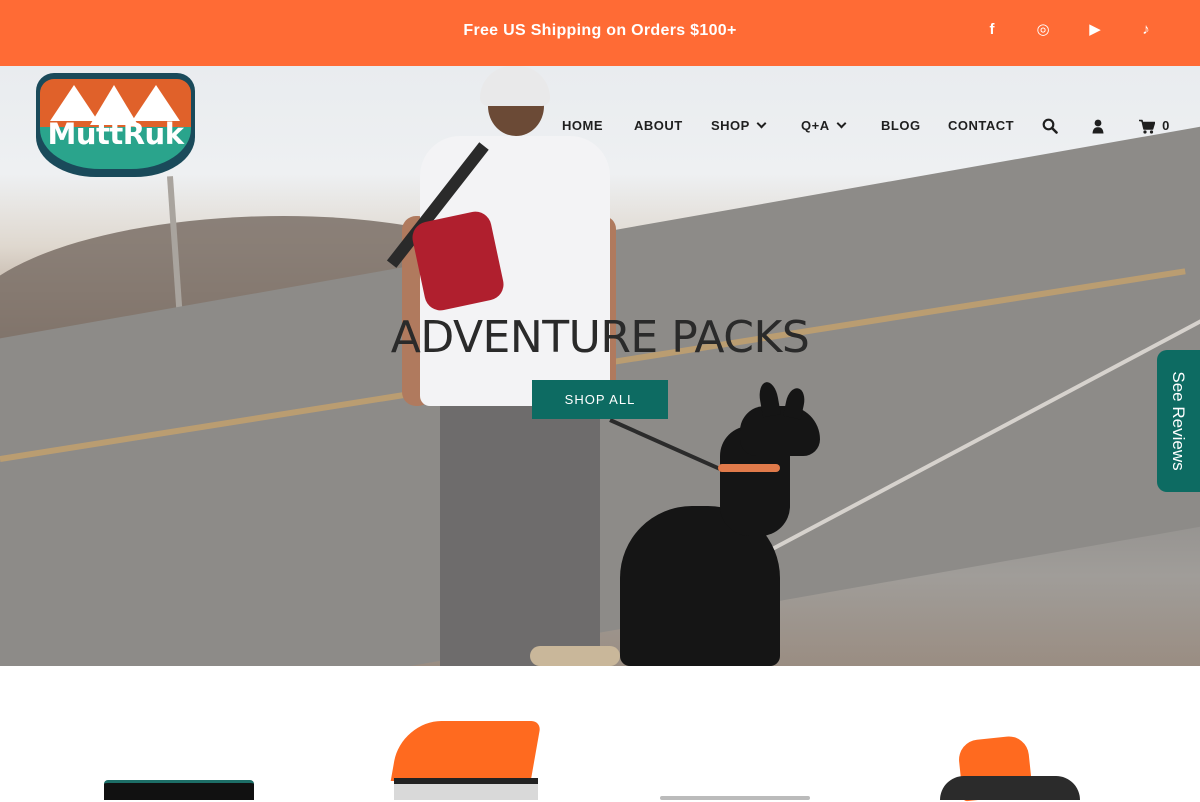 This screenshot has height=802, width=1200. Describe the element at coordinates (815, 125) in the screenshot. I see `nav-qa-label: Q+A` at that location.